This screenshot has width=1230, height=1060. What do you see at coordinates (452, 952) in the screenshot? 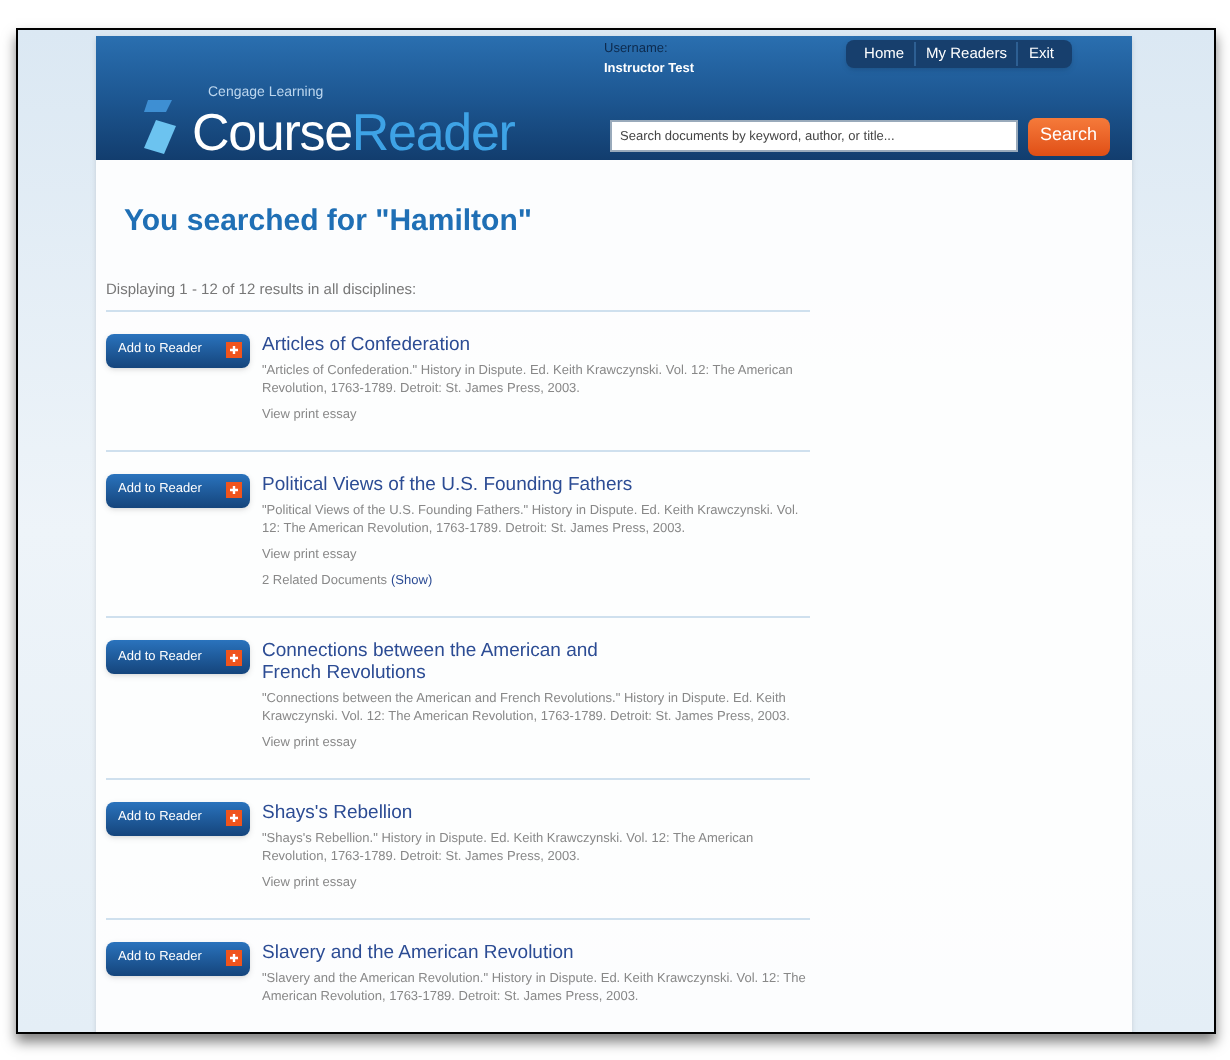
I see `result-title: Slavery and the American Revolution` at bounding box center [452, 952].